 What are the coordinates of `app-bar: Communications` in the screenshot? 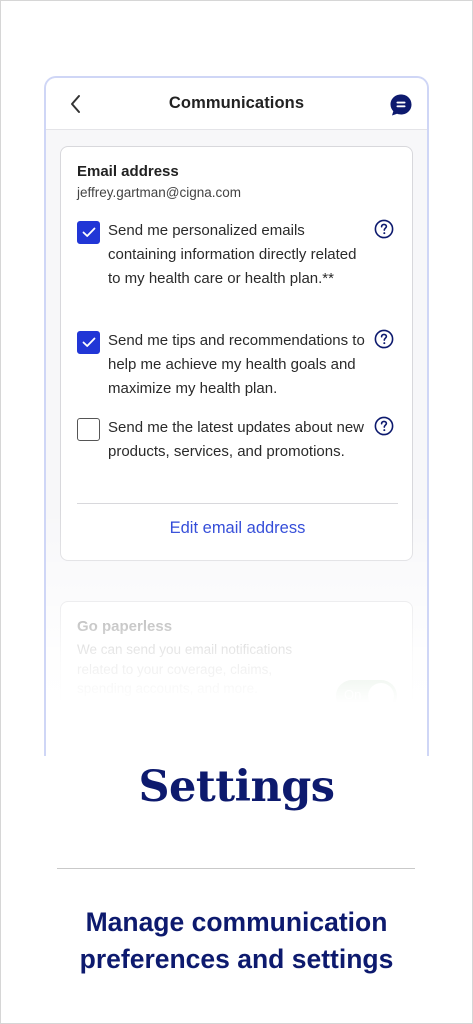 It's located at (236, 104).